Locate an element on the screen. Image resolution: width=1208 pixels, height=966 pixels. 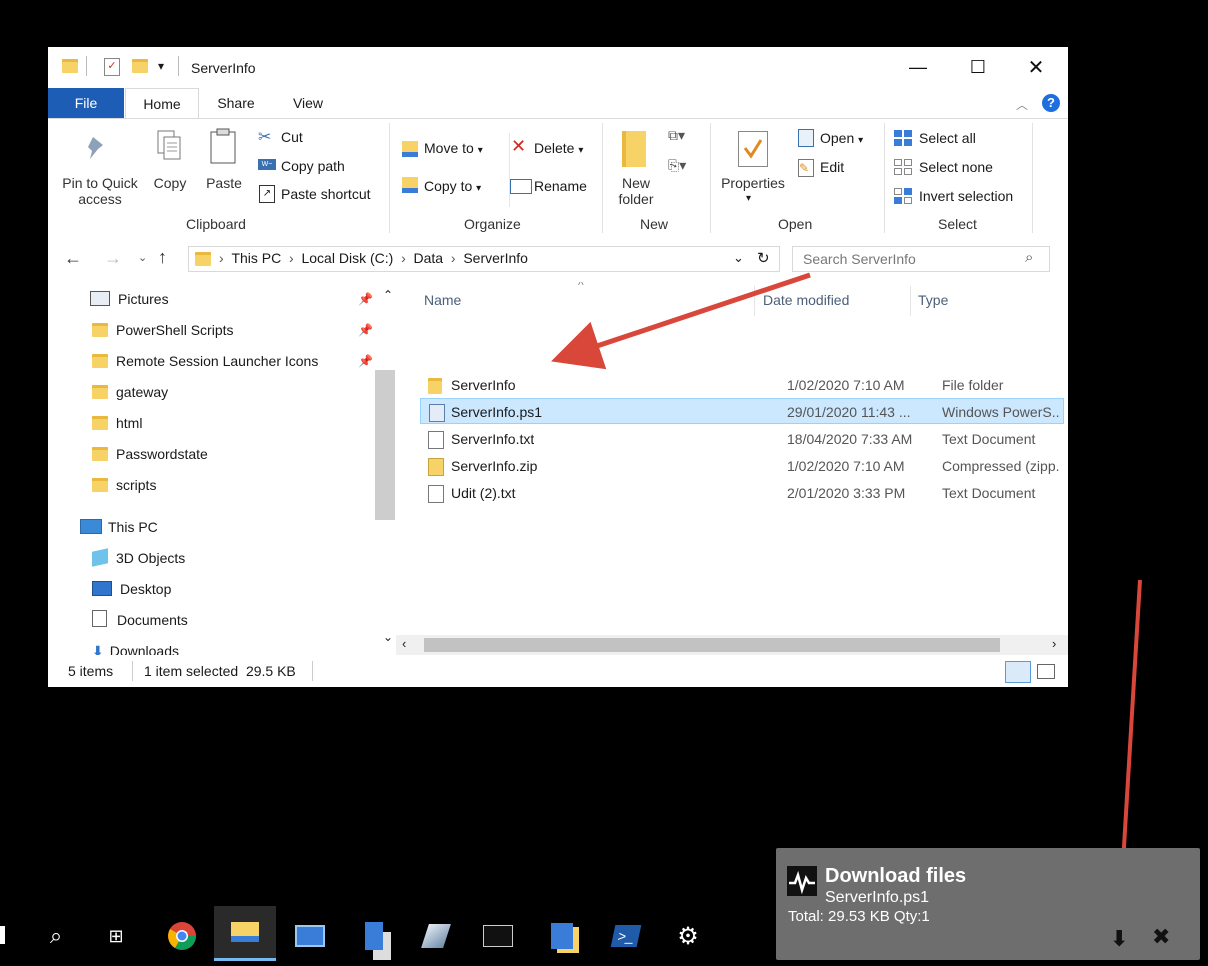
gear-icon: ⚙ is located at coordinates (688, 936).